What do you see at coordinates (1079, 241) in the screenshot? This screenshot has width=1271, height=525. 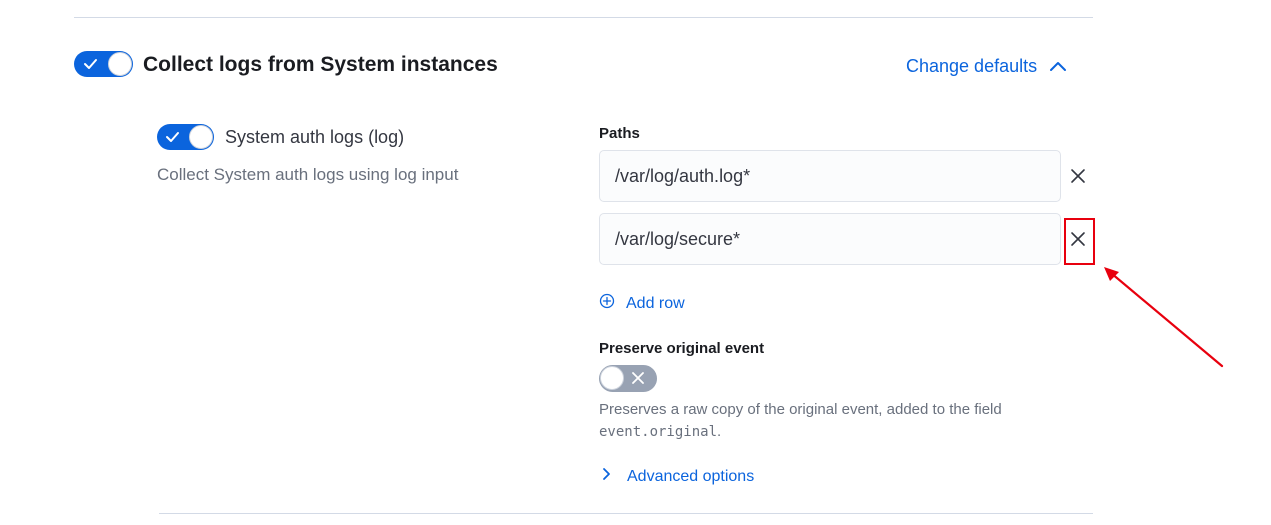 I see `annotation-highlight-box` at bounding box center [1079, 241].